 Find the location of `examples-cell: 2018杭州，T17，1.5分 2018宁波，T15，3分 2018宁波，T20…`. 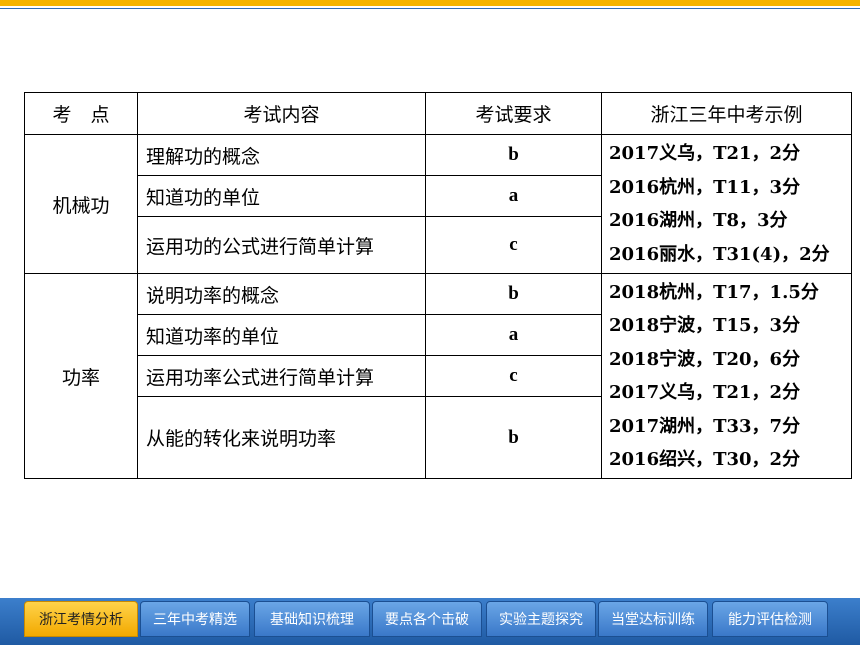

examples-cell: 2018杭州，T17，1.5分 2018宁波，T15，3分 2018宁波，T20… is located at coordinates (726, 376).